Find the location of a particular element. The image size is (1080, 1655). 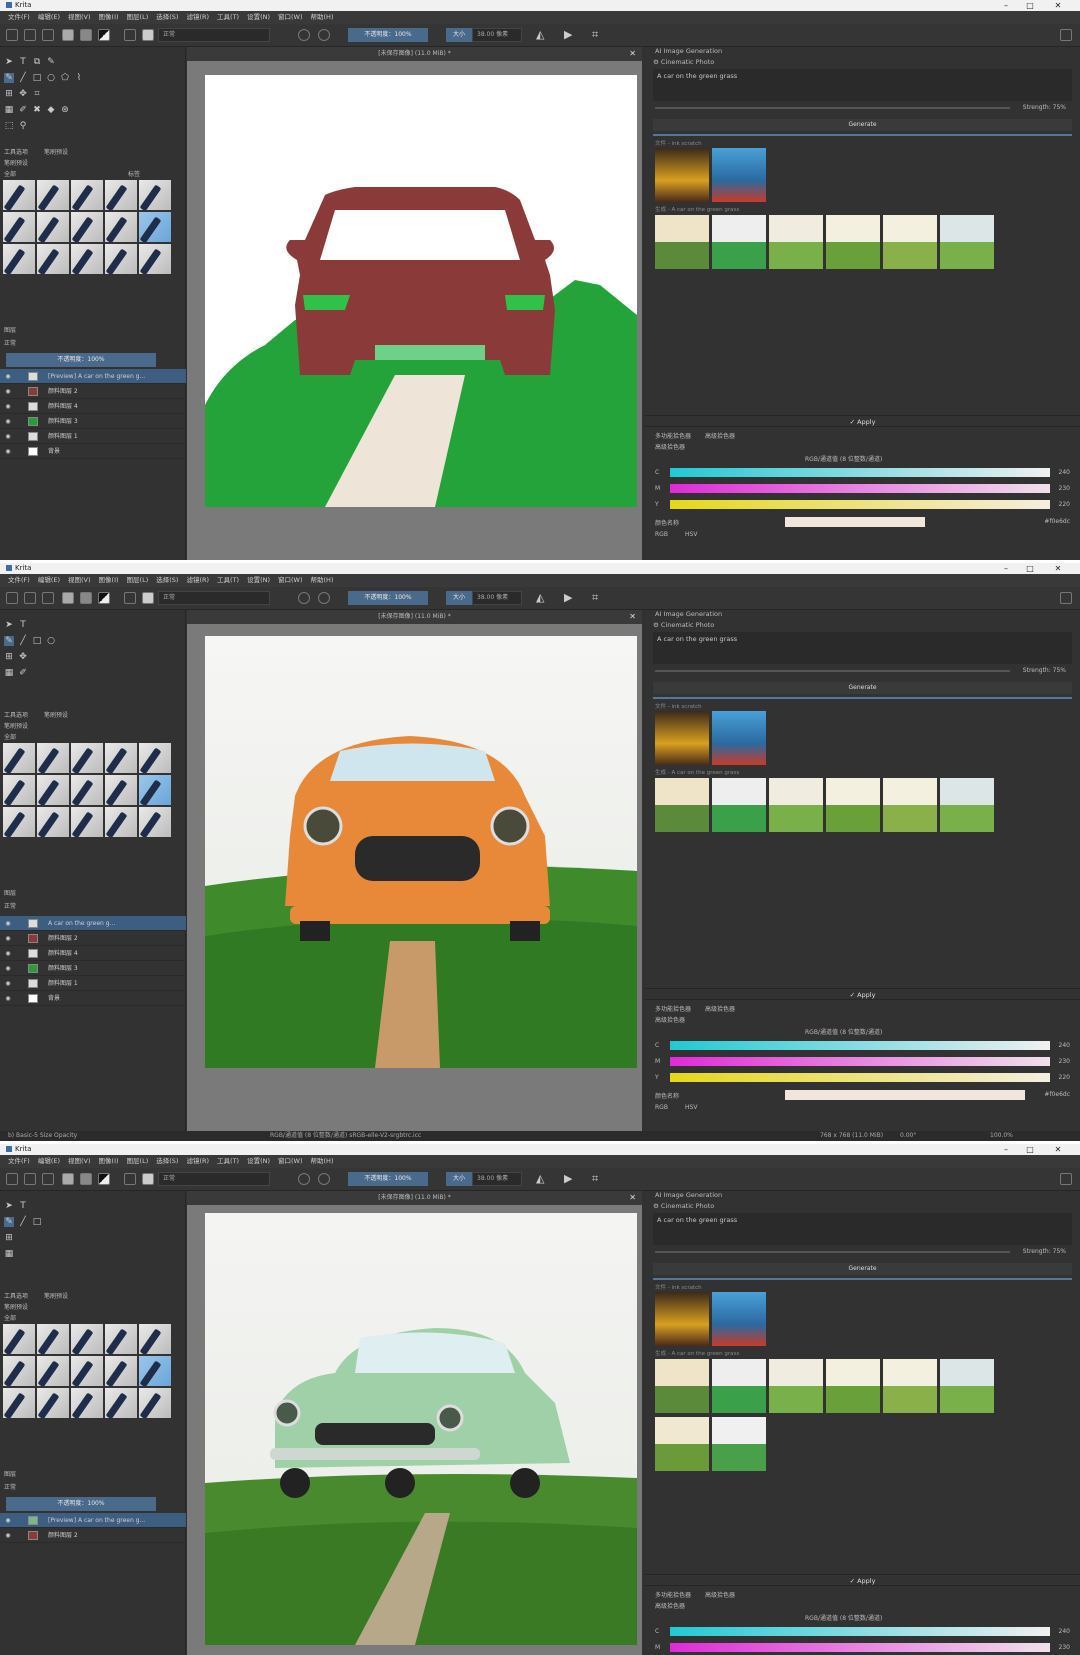

m-channel-slider is located at coordinates (860, 1061).